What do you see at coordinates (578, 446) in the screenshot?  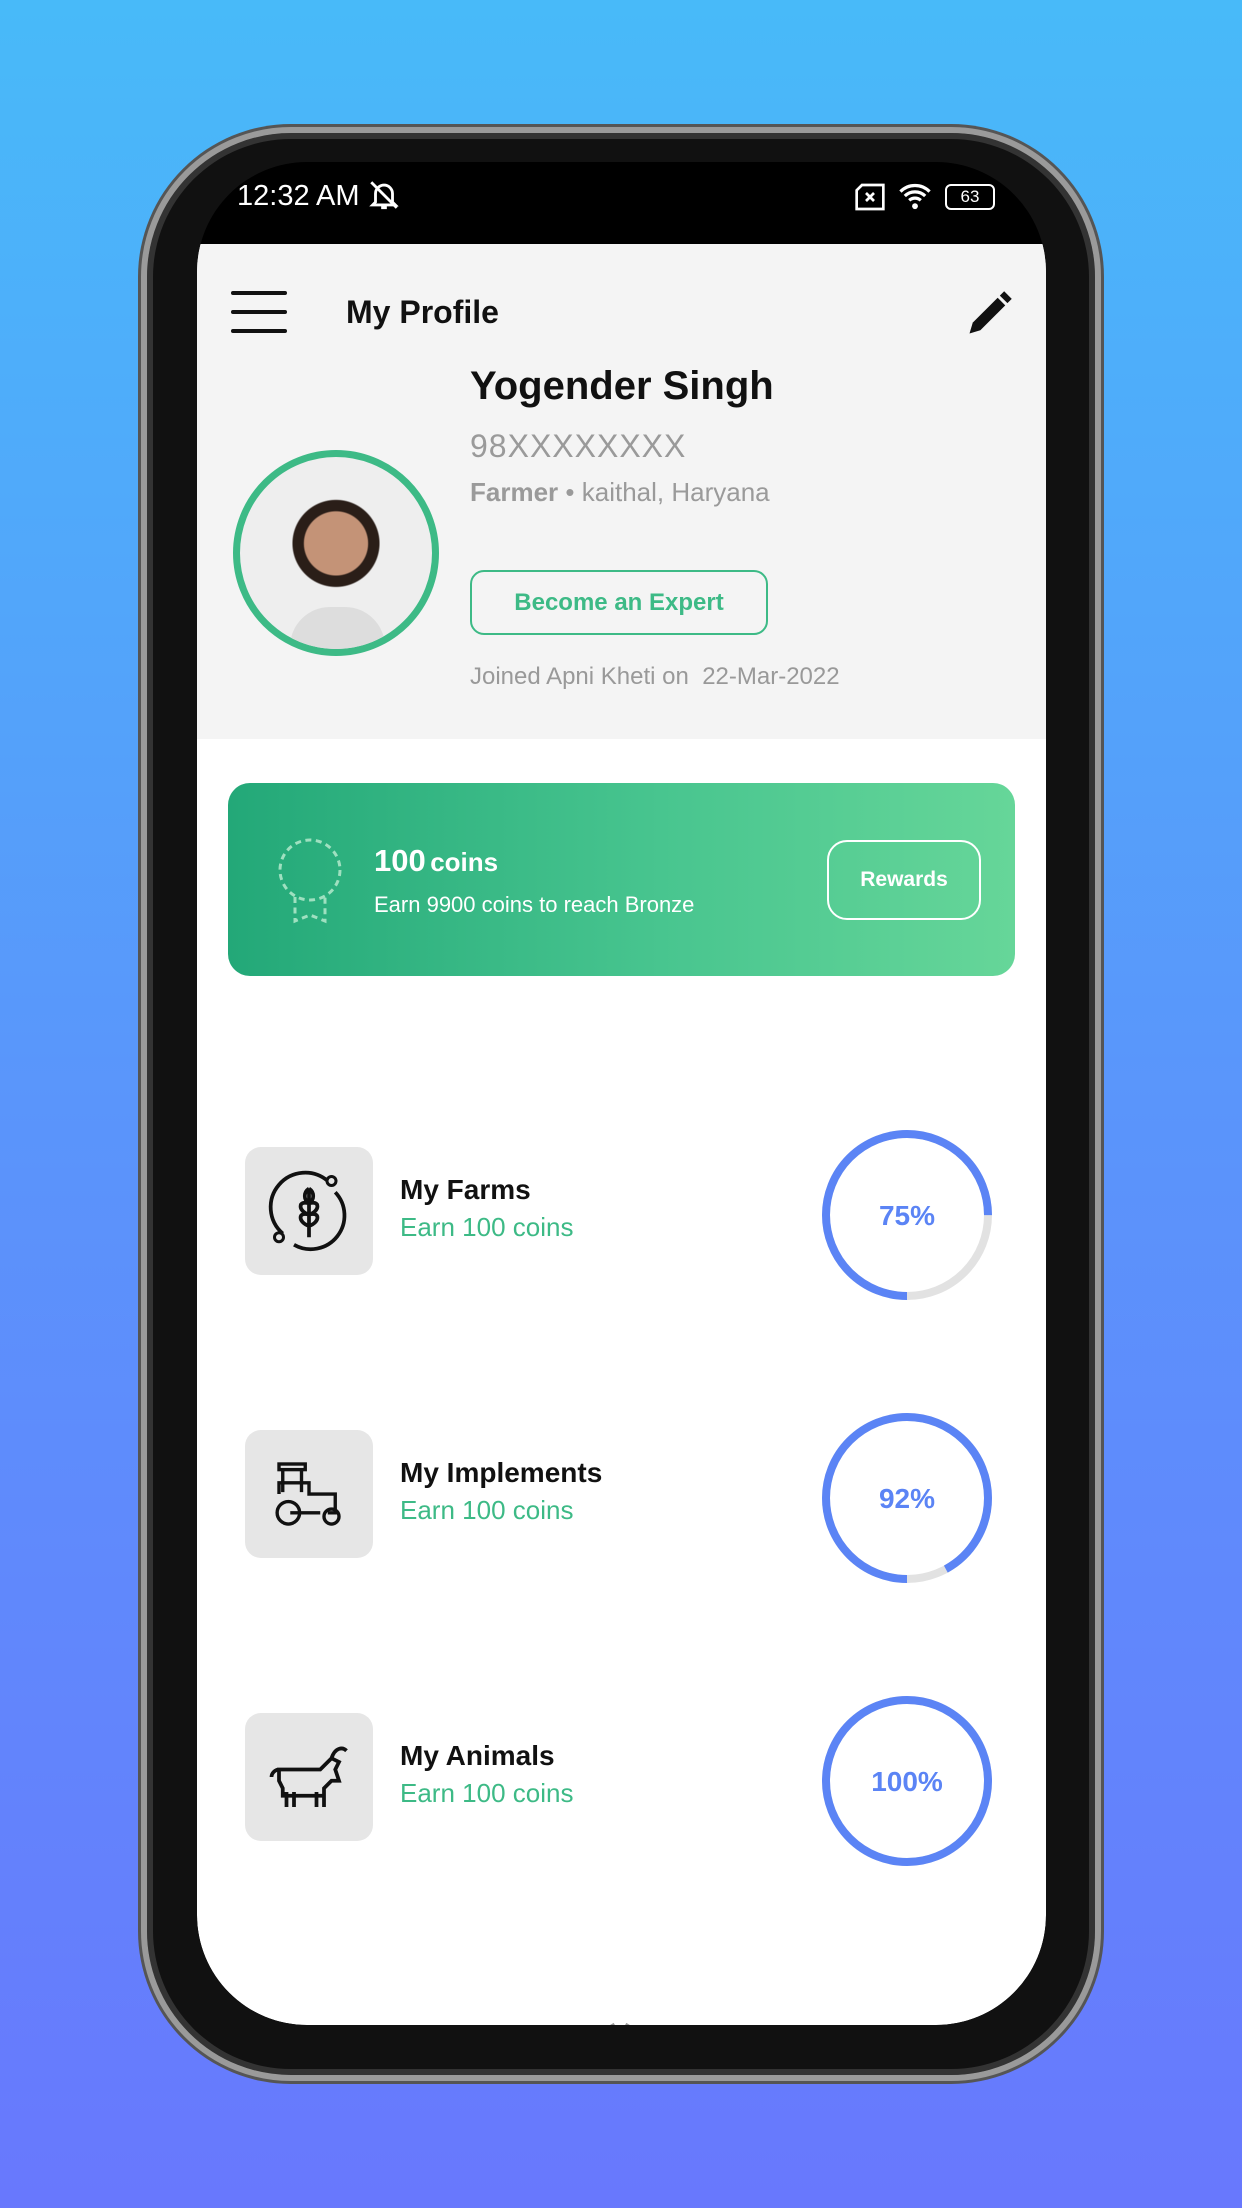 I see `user-phone: 98XXXXXXXX` at bounding box center [578, 446].